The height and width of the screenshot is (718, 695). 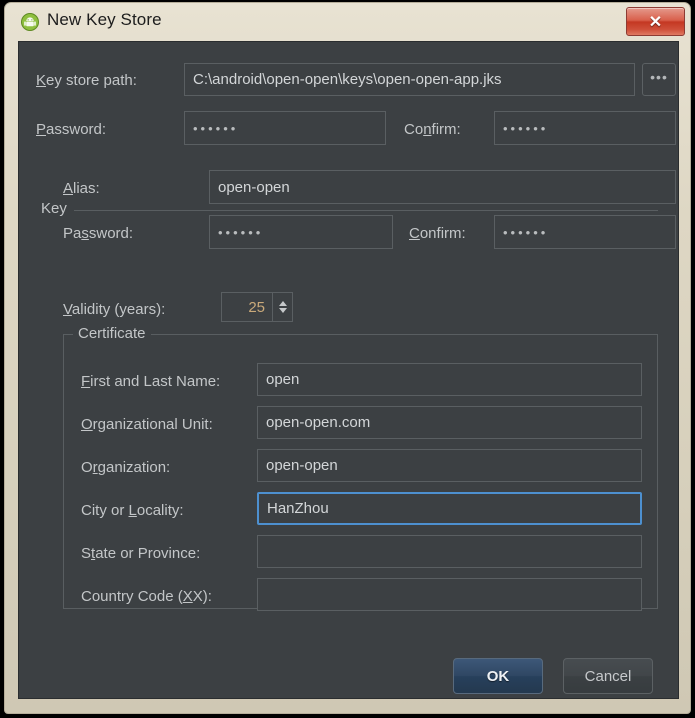 What do you see at coordinates (449, 422) in the screenshot?
I see `organizational-unit-input: open-open.com` at bounding box center [449, 422].